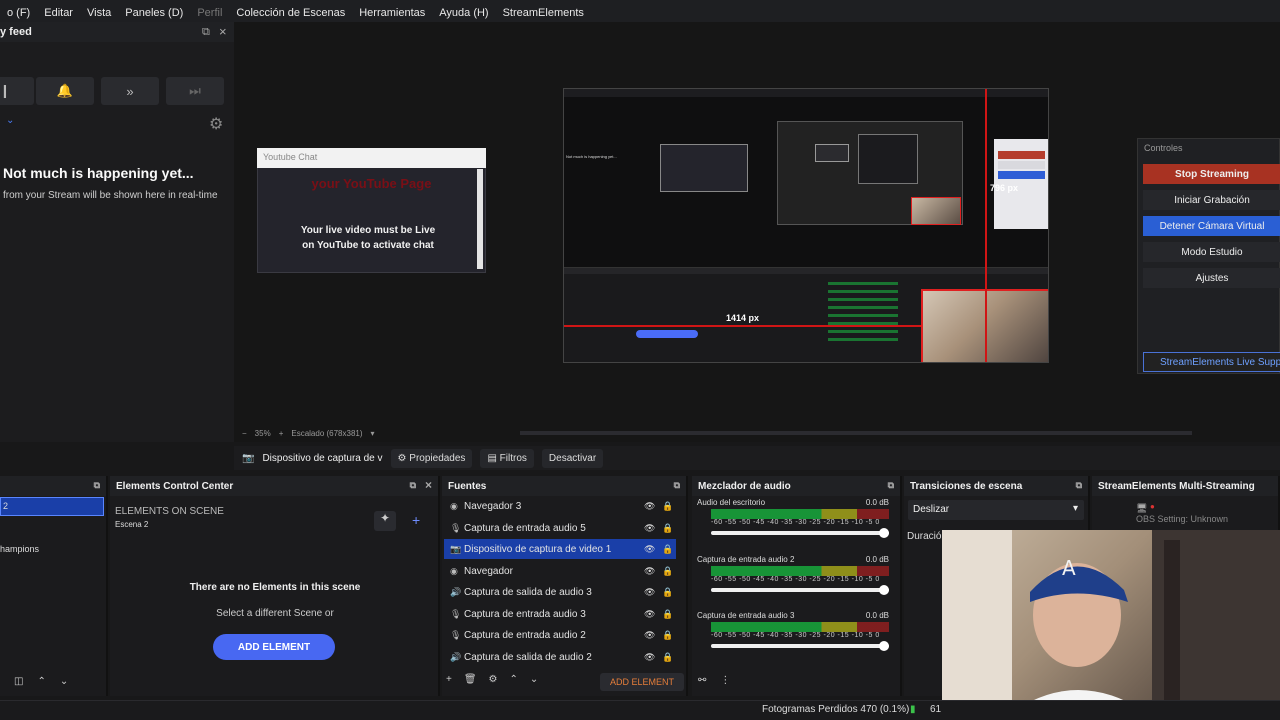  I want to click on bell-icon: 🔔, so click(65, 91).